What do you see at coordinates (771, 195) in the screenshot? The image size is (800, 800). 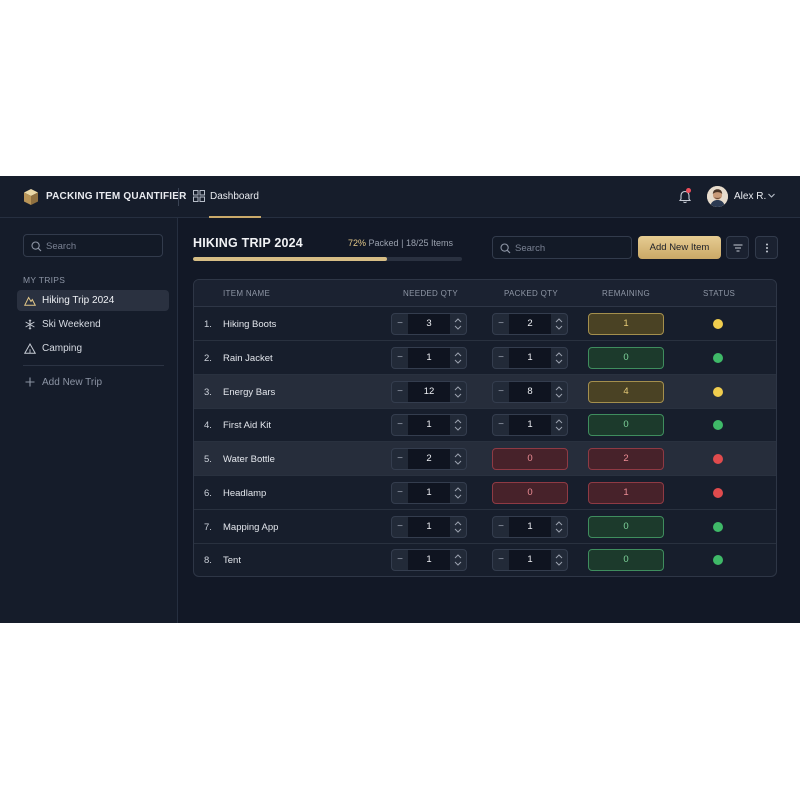 I see `chevron-down-icon` at bounding box center [771, 195].